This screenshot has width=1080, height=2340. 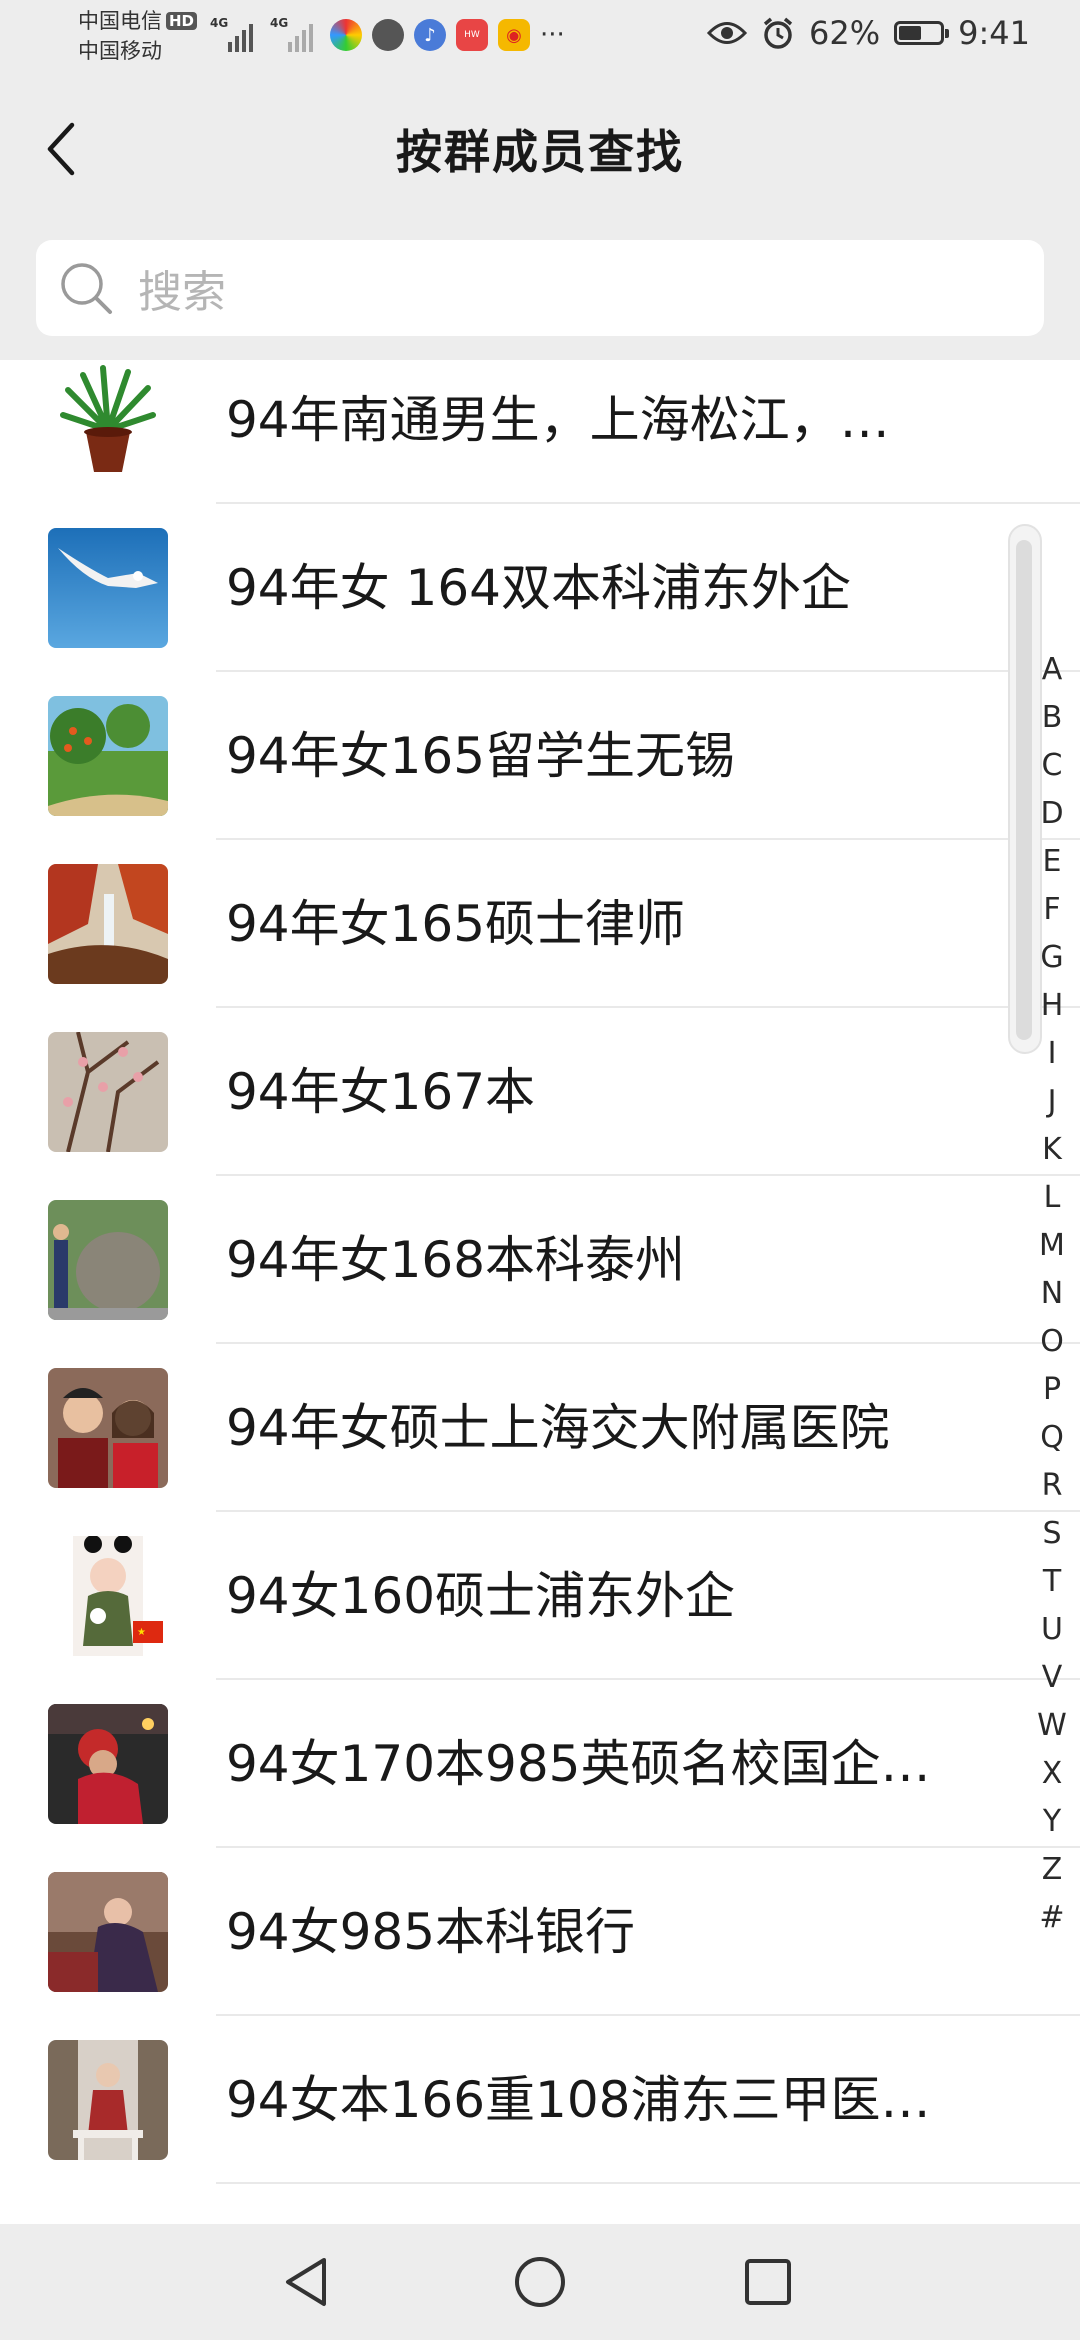 I want to click on list-item: ★ 94女160硕士浦东外企, so click(x=540, y=1596).